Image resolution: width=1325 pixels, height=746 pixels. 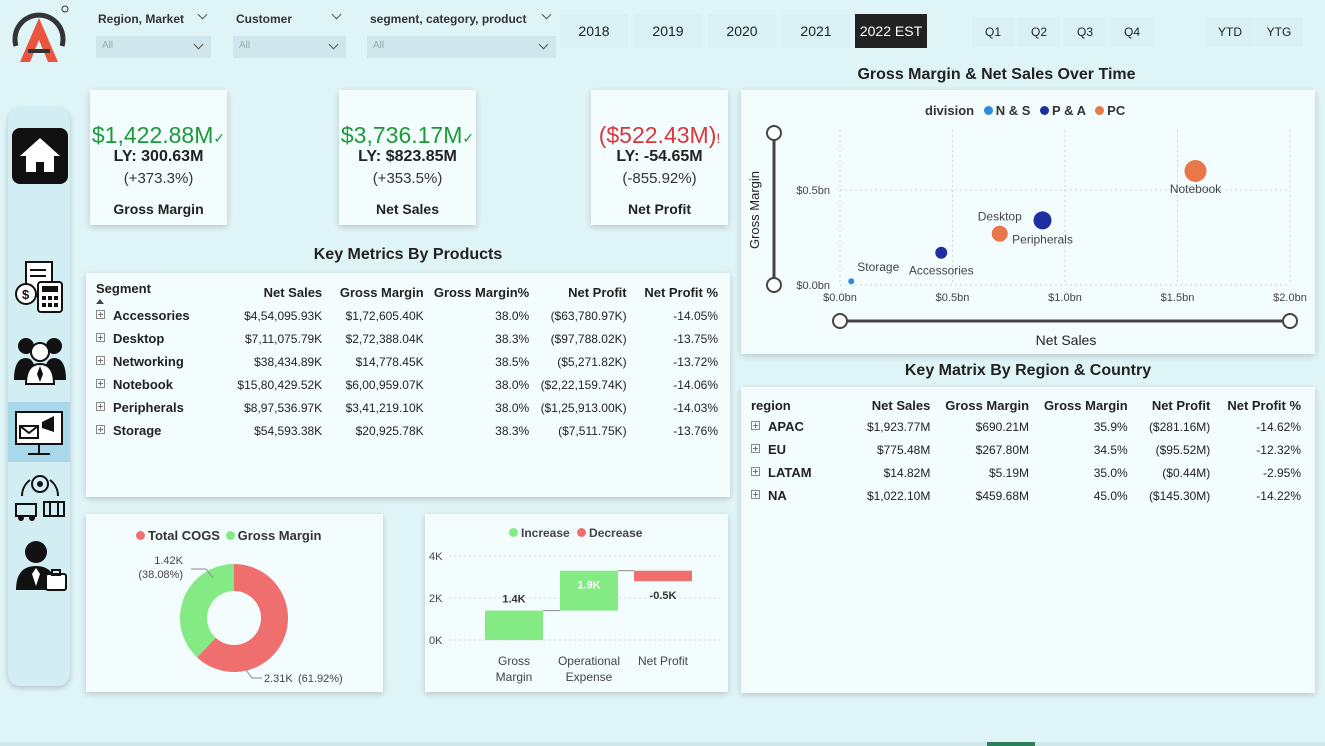 What do you see at coordinates (589, 677) in the screenshot?
I see `x-category-label: Expense` at bounding box center [589, 677].